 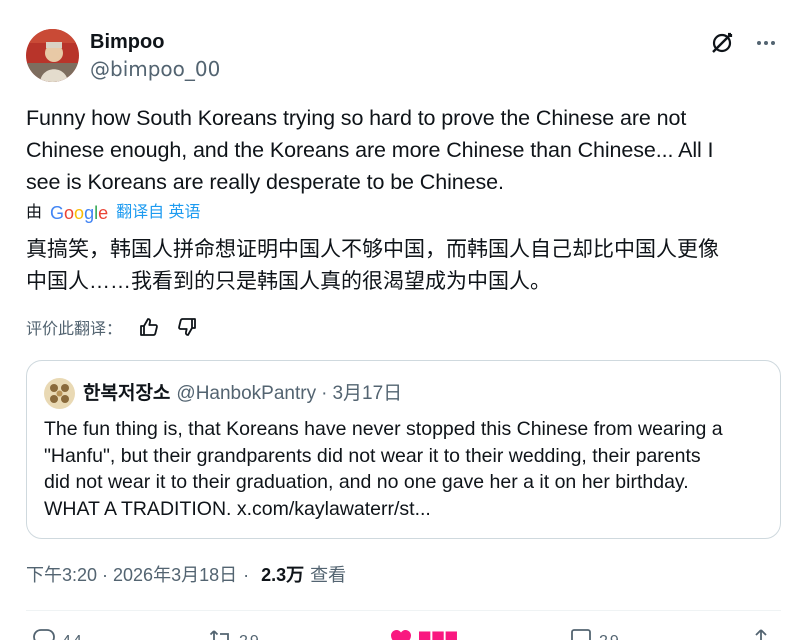 I want to click on tweet-timestamp: 下午3:20 · 2026年3月18日, so click(x=131, y=575).